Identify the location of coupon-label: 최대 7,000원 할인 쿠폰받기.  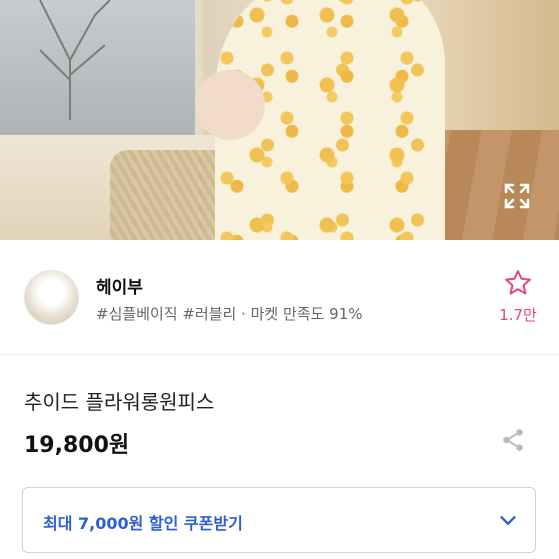
(143, 523).